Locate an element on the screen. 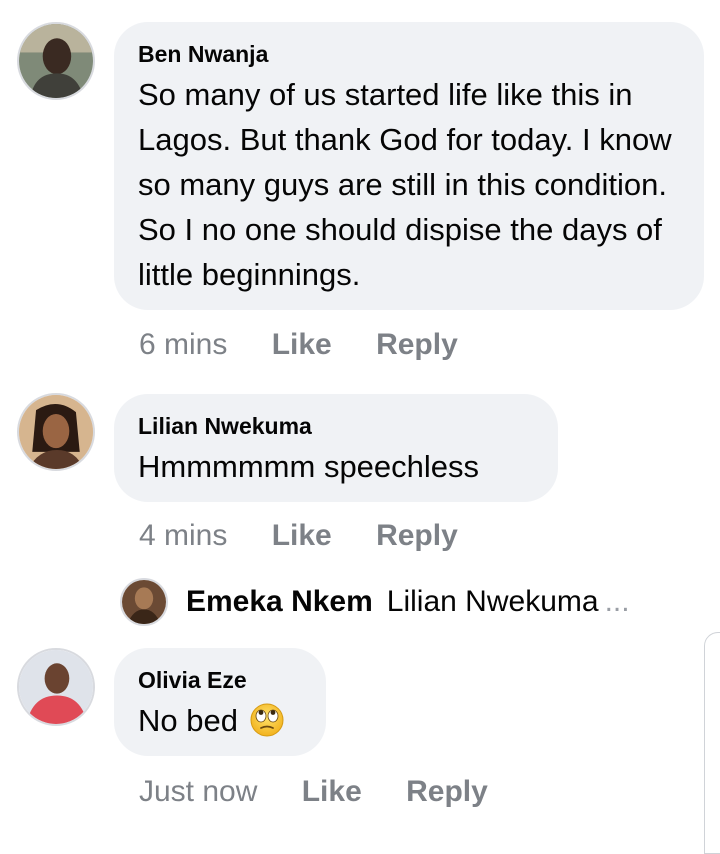  reply-author: Emeka Nkem is located at coordinates (279, 602).